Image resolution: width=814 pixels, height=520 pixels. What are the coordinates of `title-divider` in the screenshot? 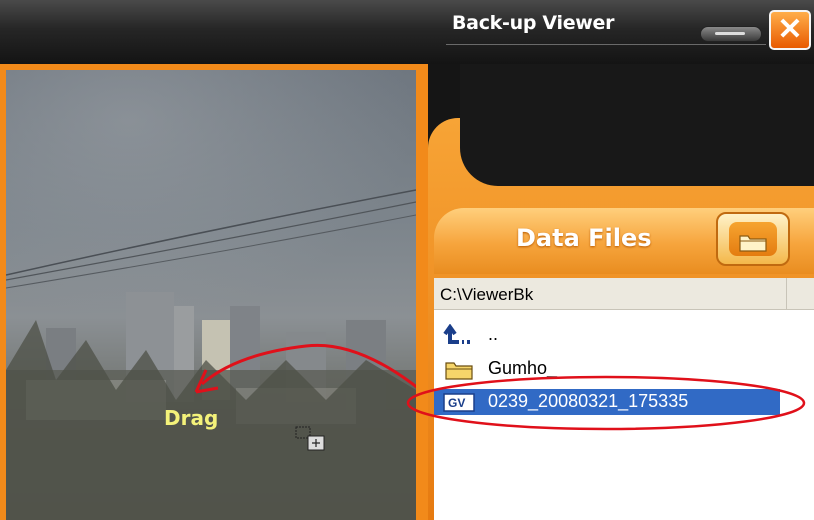 It's located at (606, 44).